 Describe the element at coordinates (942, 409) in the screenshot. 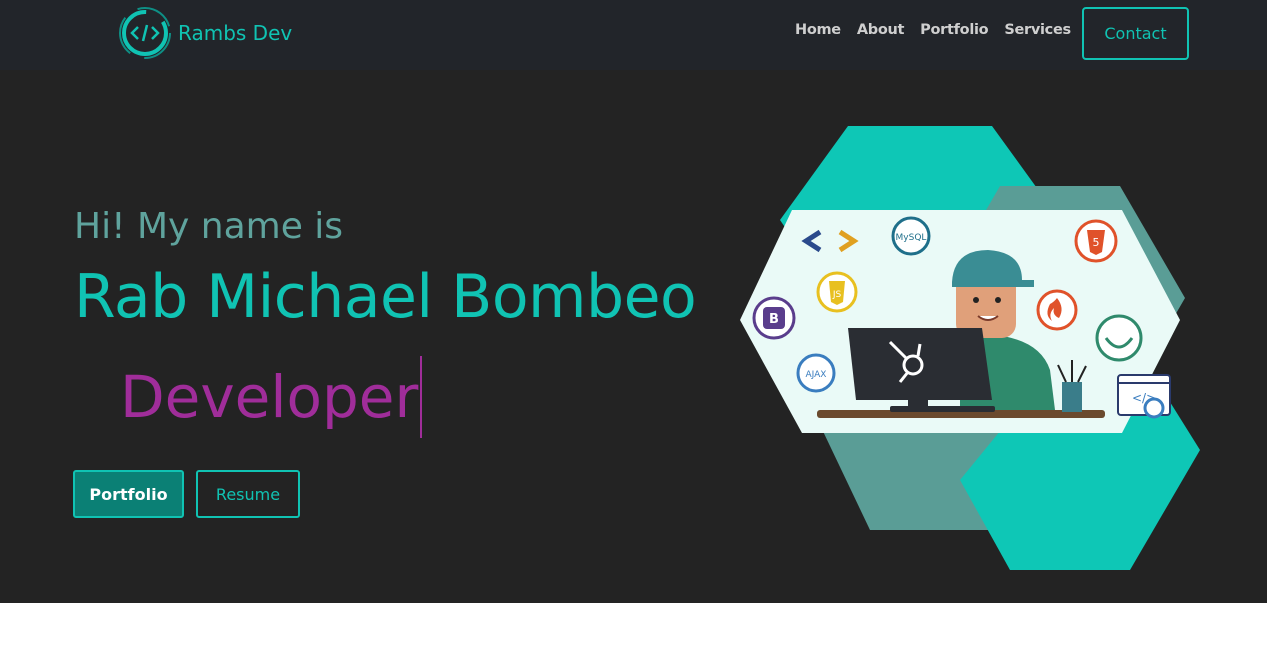

I see `monitor-base` at that location.